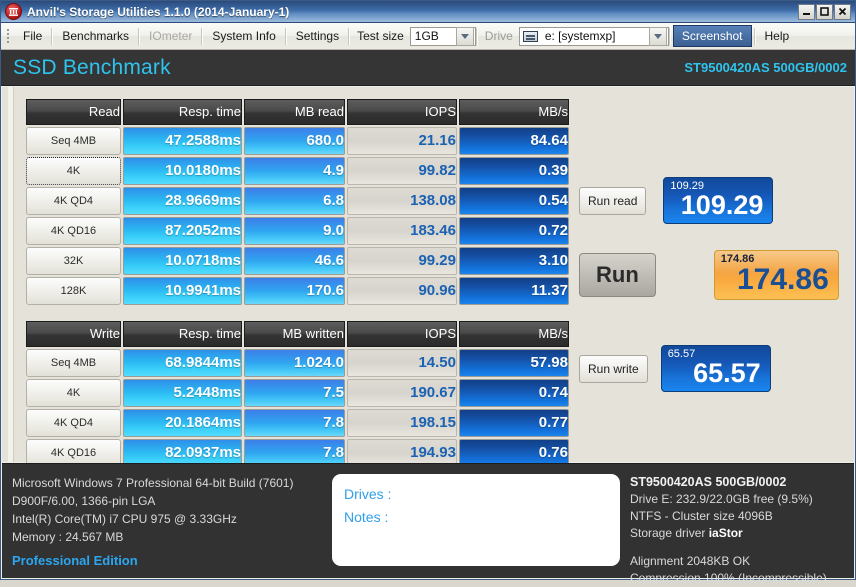 The image size is (856, 587). I want to click on read-row-button: 4K, so click(73, 171).